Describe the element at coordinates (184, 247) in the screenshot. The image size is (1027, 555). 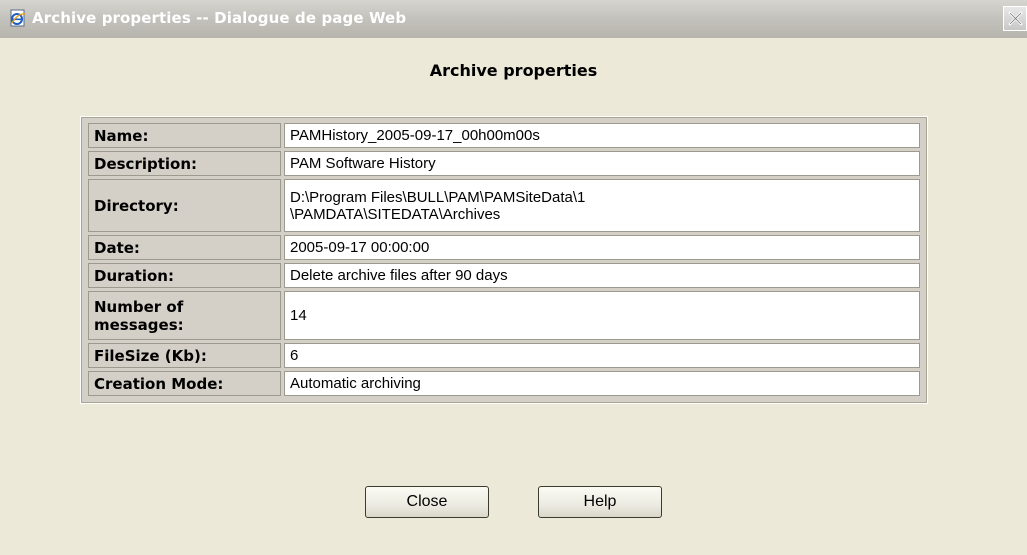
I see `date-label: Date:` at that location.